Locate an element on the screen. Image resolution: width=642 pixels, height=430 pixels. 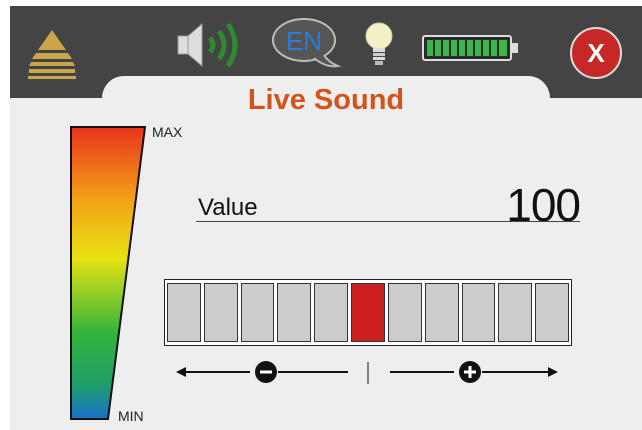
adjust-arrows is located at coordinates (326, 373).